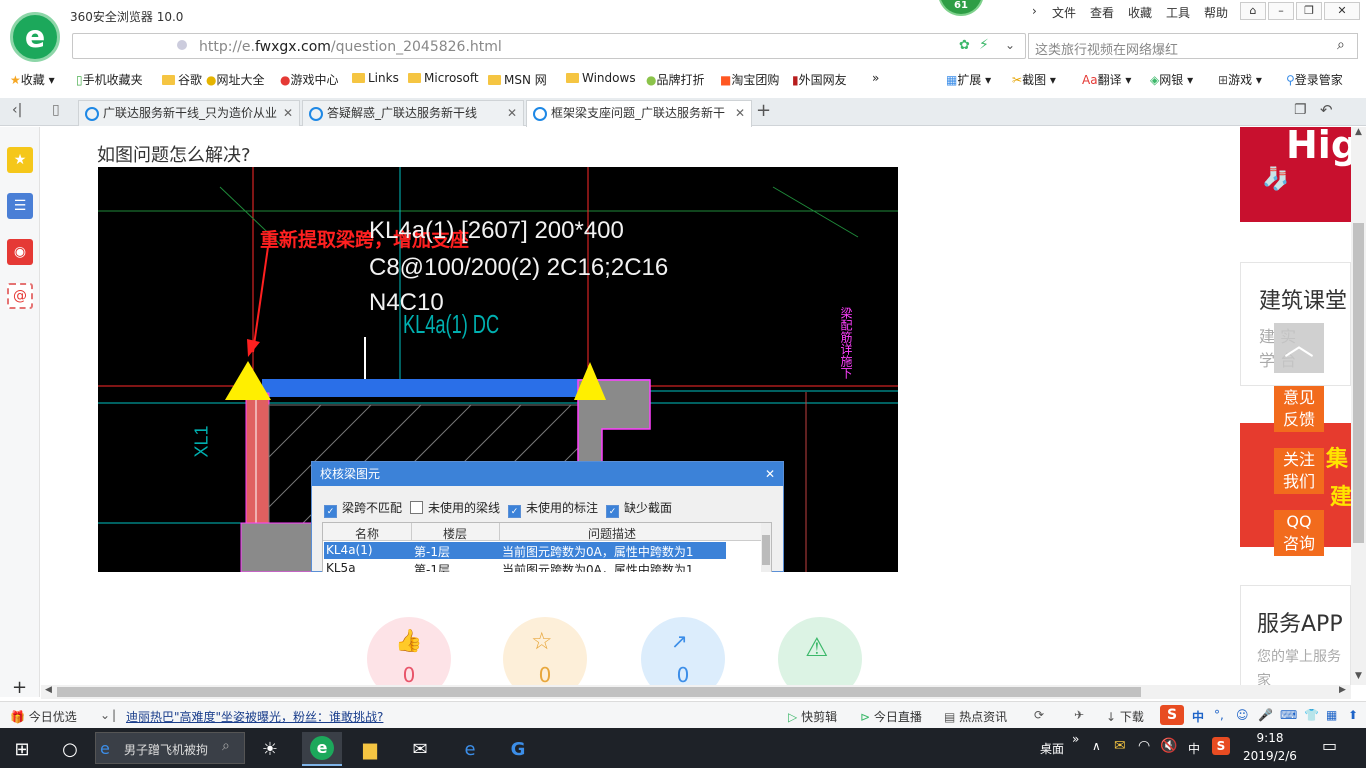  I want to click on 360-browser-icon: e, so click(322, 749).